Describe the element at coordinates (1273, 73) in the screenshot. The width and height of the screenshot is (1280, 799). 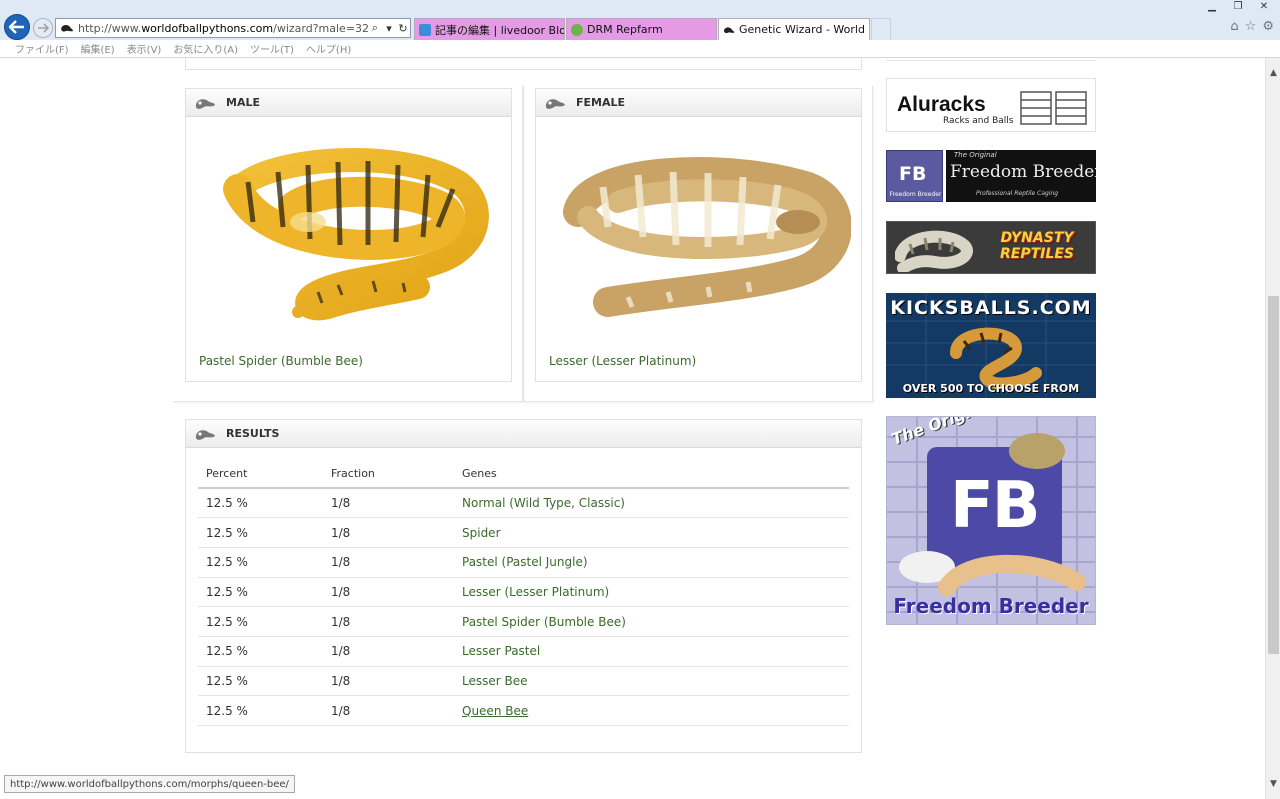
I see `scroll-up-icon: ▲` at that location.